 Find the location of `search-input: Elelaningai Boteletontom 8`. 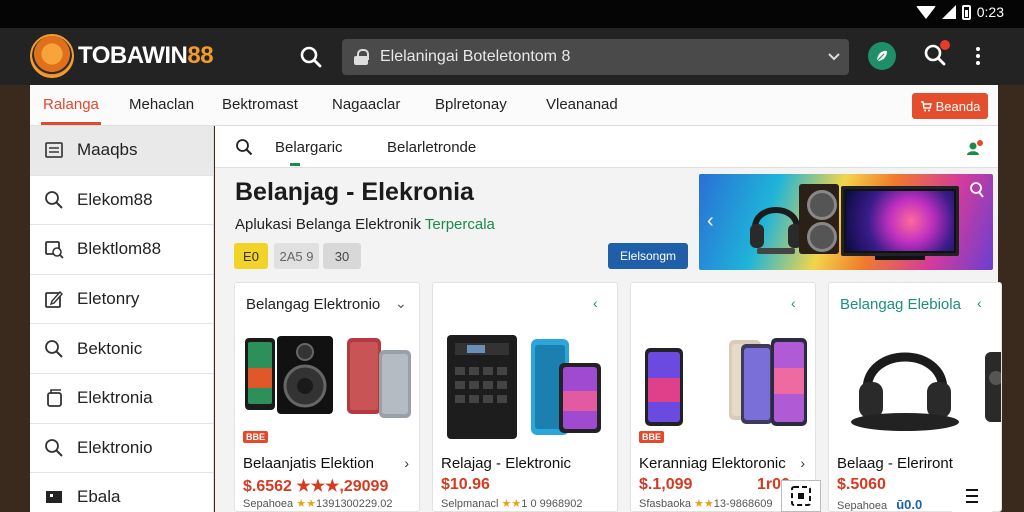

search-input: Elelaningai Boteletontom 8 is located at coordinates (595, 57).